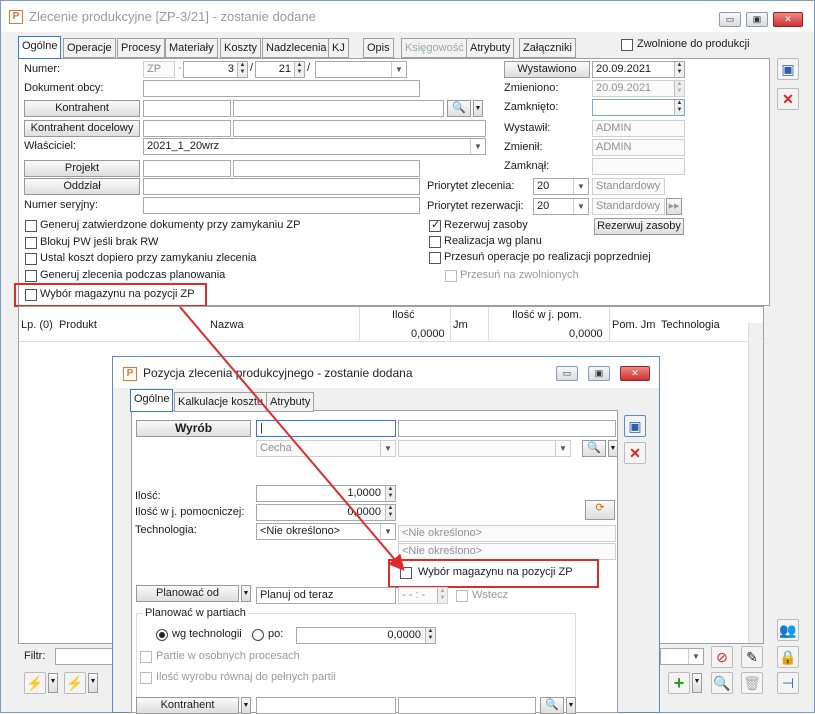 The width and height of the screenshot is (815, 714). Describe the element at coordinates (292, 439) in the screenshot. I see `annotation-arrow` at that location.